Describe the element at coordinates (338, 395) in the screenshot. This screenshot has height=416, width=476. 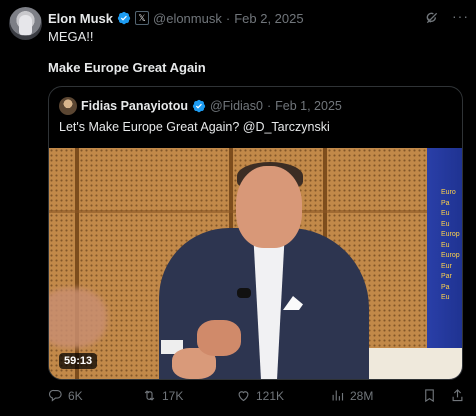
I see `views-icon` at that location.